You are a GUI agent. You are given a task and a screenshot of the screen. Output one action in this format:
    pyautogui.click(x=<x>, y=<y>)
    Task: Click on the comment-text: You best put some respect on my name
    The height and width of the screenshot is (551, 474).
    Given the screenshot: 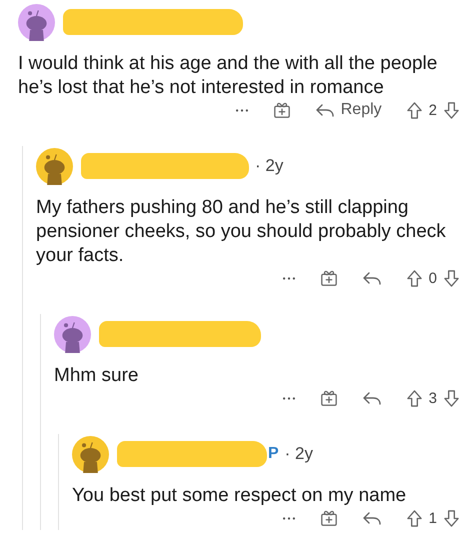 What is the action you would take?
    pyautogui.click(x=240, y=496)
    